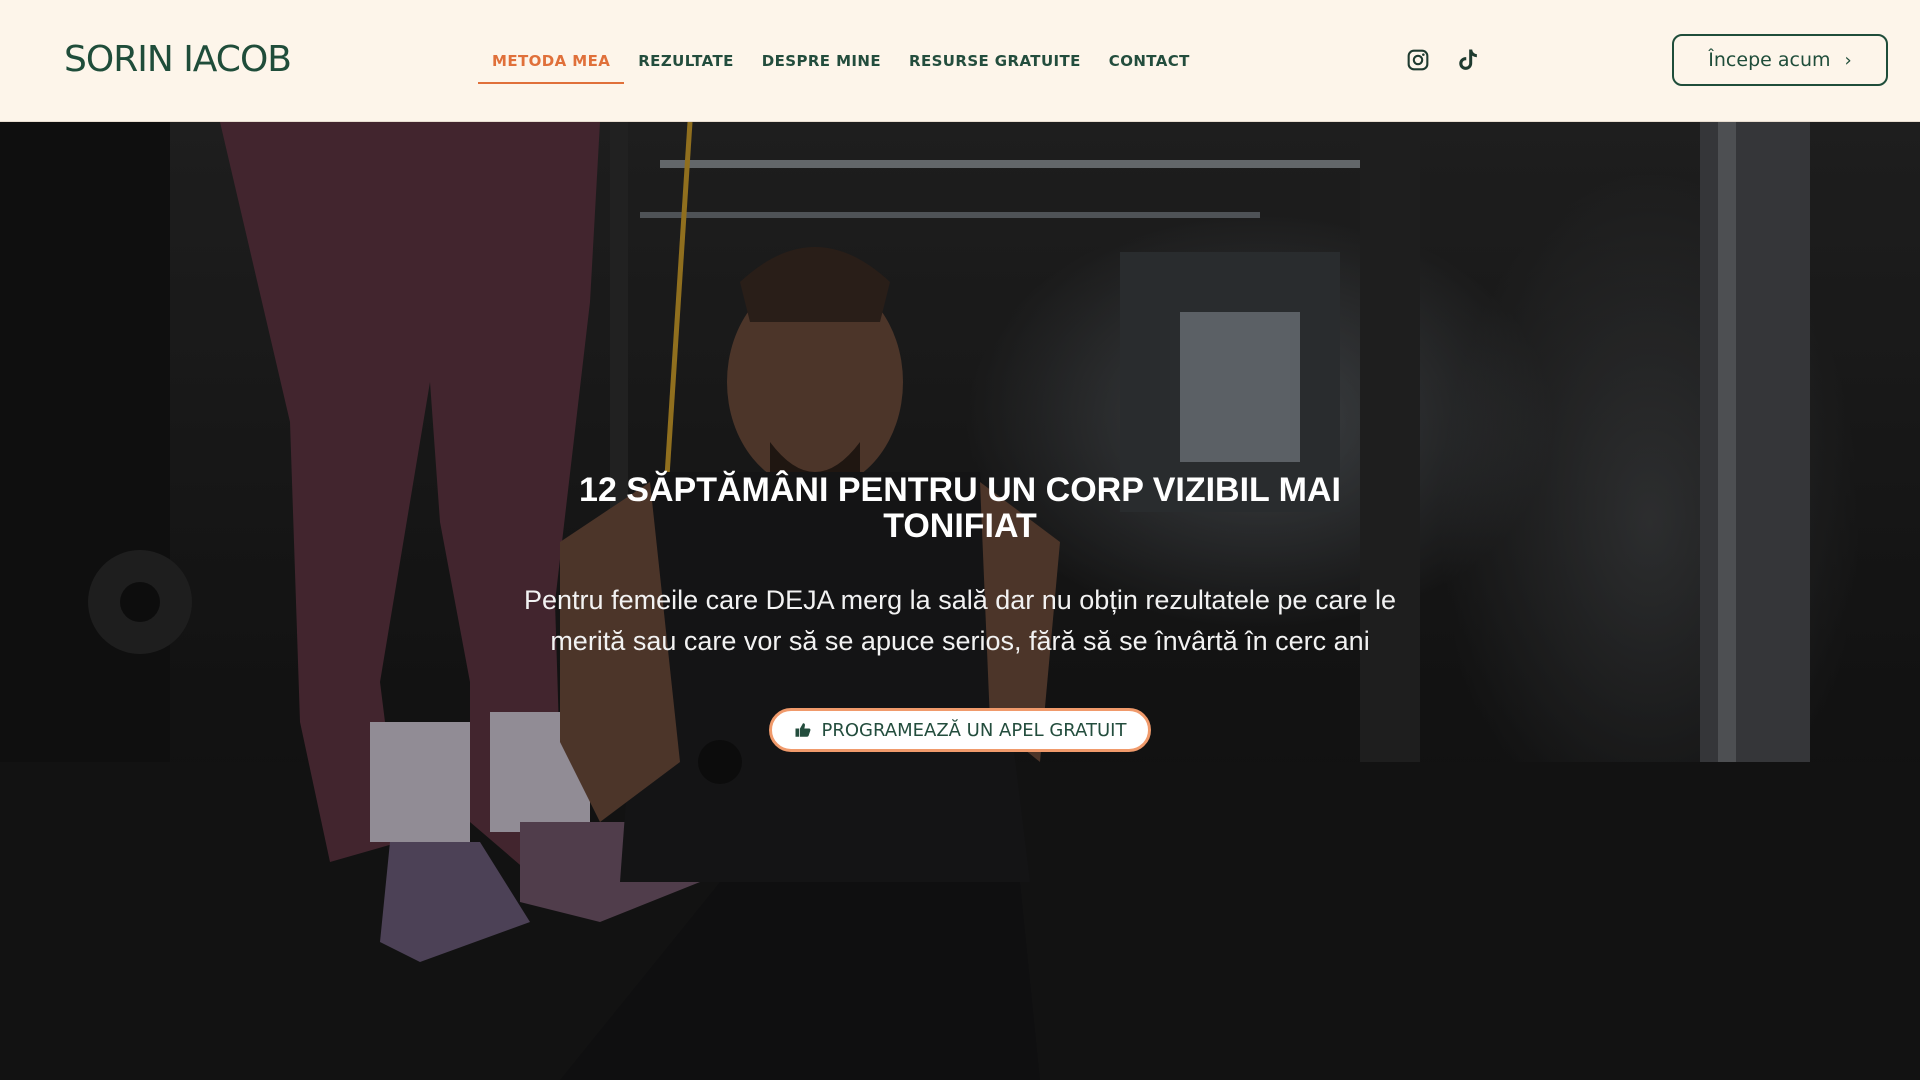 The height and width of the screenshot is (1080, 1920). I want to click on start-now-button: Începe acum ›, so click(1780, 60).